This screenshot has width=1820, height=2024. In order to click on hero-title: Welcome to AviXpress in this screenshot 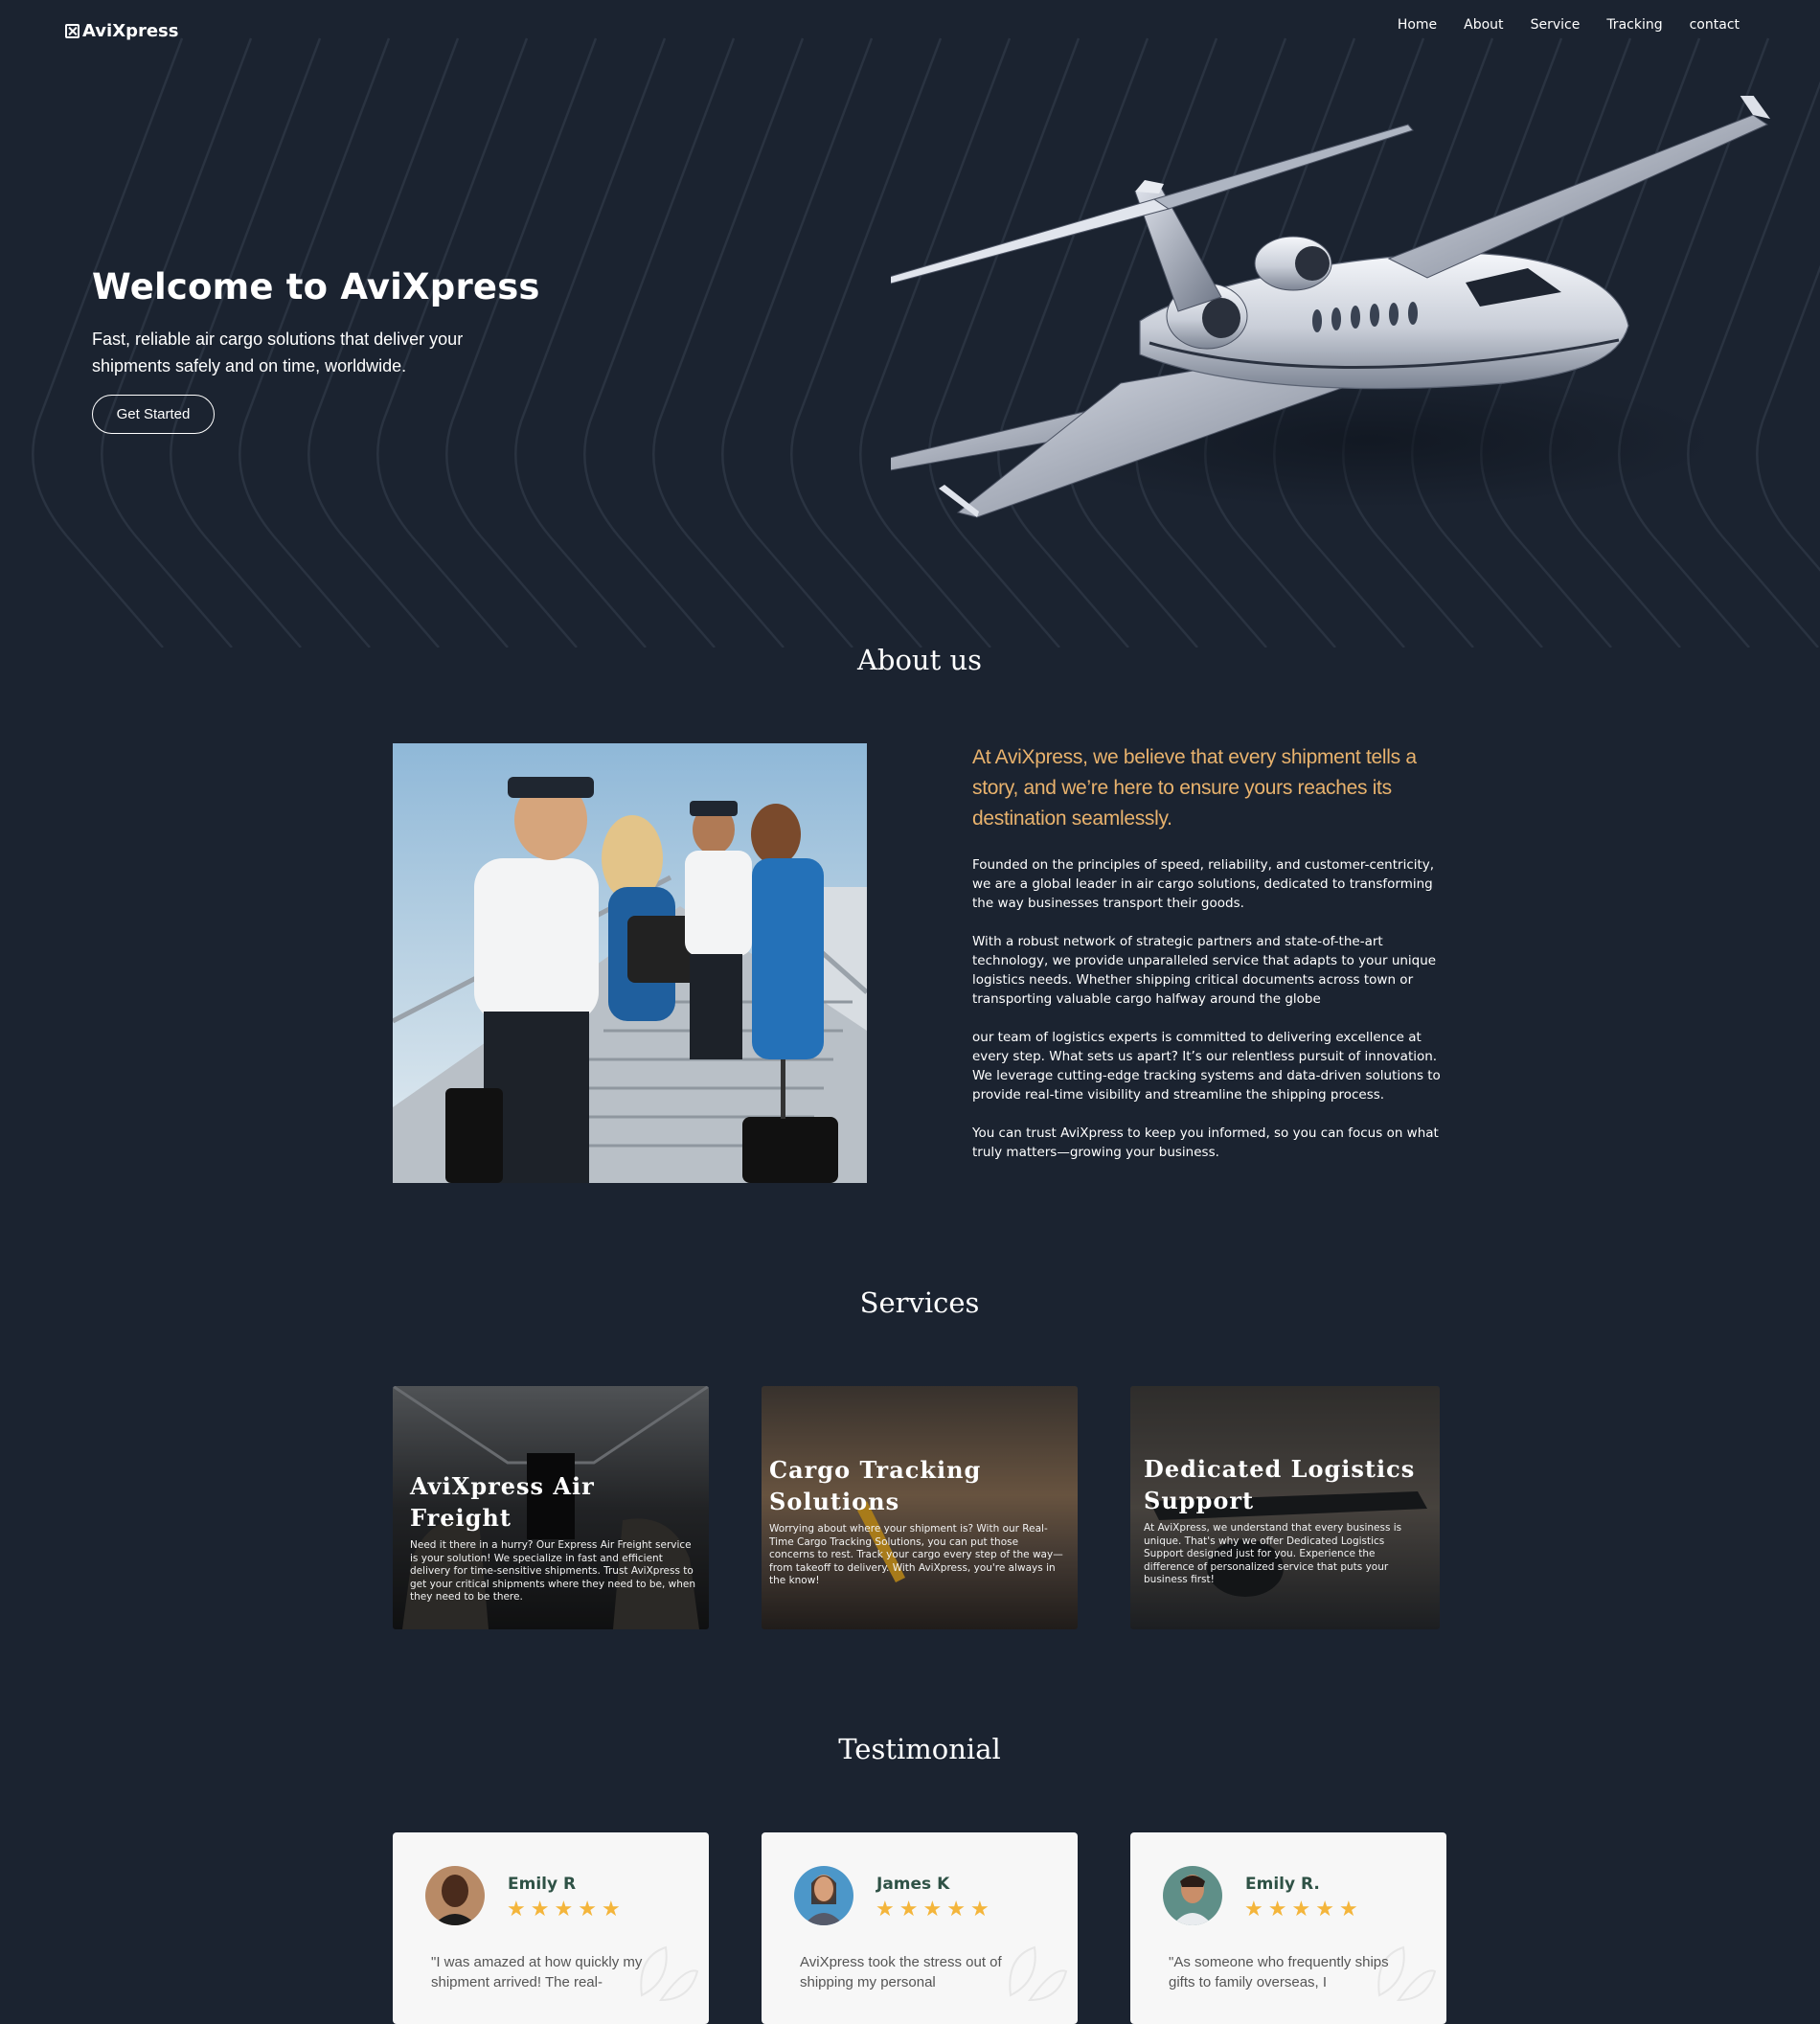, I will do `click(316, 286)`.